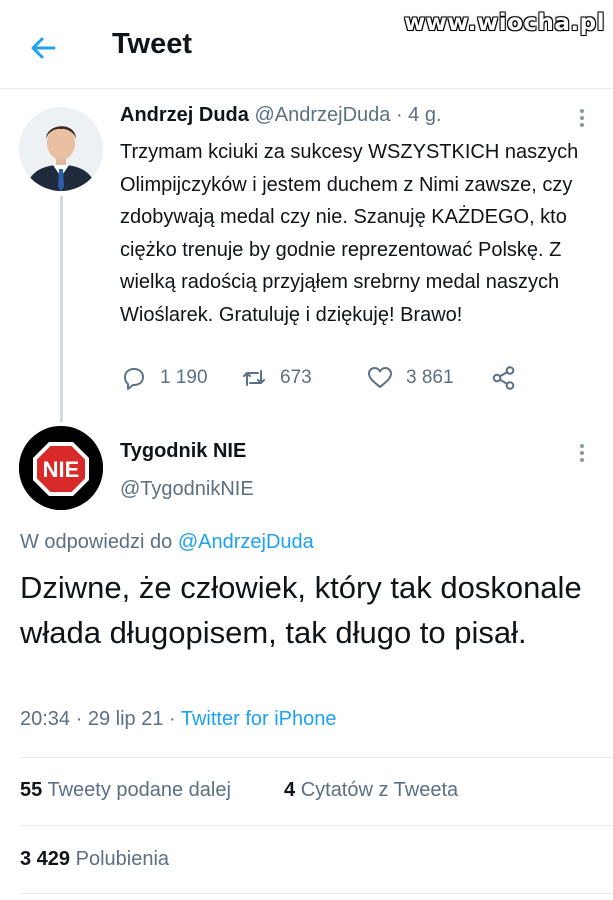 This screenshot has width=613, height=900. I want to click on like-count: 3 861, so click(430, 377).